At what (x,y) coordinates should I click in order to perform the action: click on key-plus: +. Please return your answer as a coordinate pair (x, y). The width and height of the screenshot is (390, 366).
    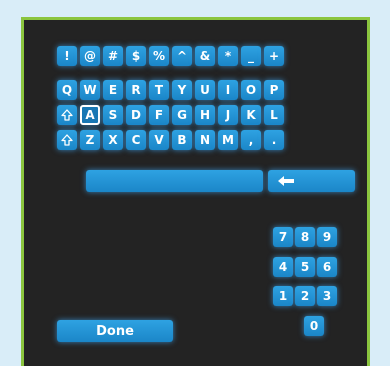
    Looking at the image, I should click on (274, 56).